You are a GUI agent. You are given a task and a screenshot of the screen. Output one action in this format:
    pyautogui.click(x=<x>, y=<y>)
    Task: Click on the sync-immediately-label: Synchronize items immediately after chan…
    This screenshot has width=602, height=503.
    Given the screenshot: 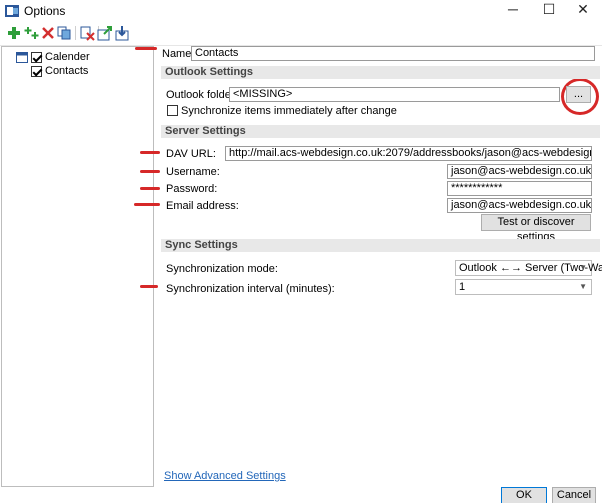 What is the action you would take?
    pyautogui.click(x=289, y=111)
    